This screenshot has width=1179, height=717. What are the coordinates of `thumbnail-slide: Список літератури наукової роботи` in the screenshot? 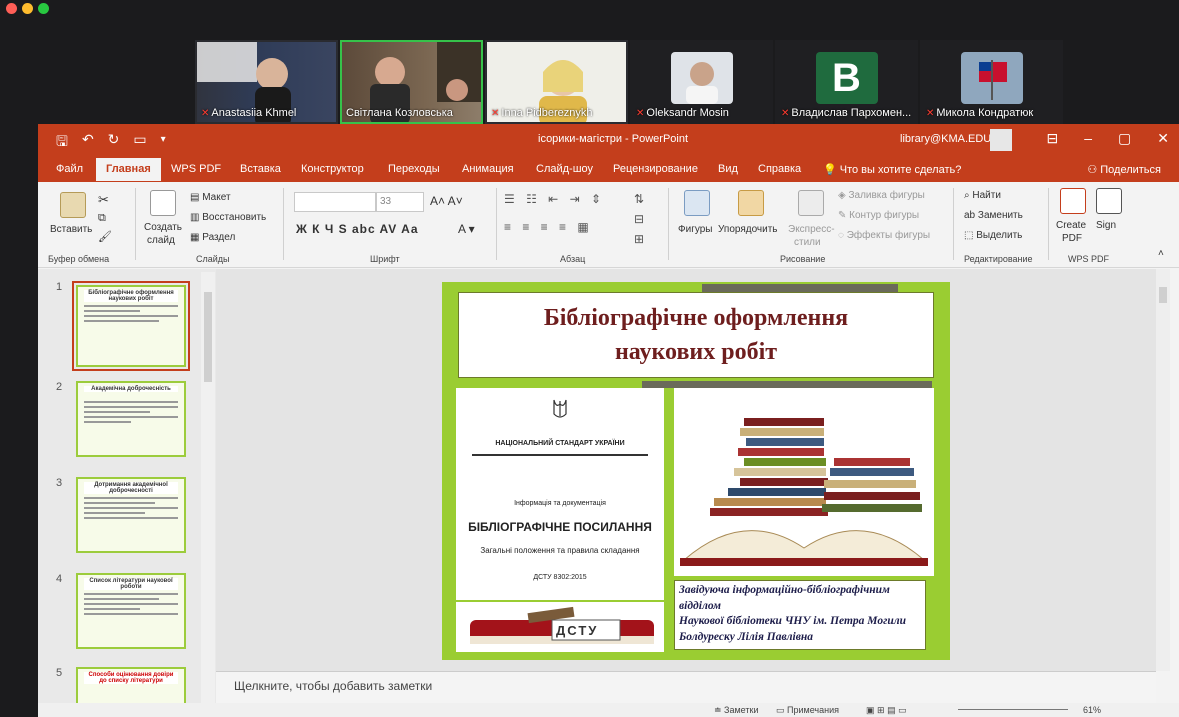 It's located at (131, 611).